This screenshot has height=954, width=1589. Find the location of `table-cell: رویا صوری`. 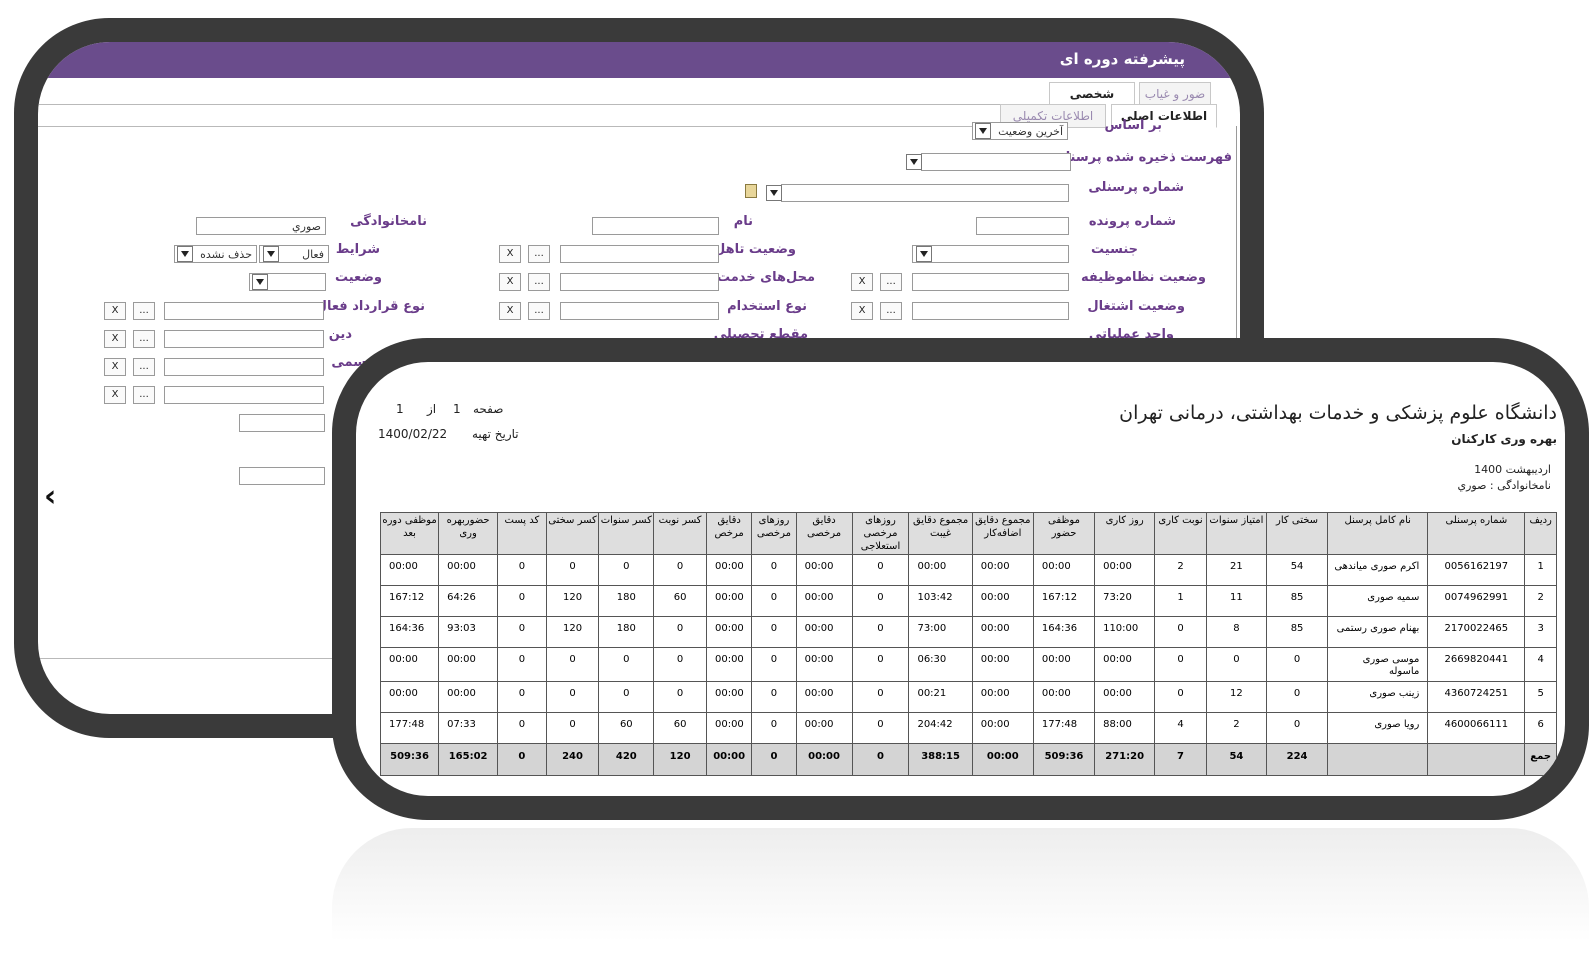

table-cell: رویا صوری is located at coordinates (1378, 728).